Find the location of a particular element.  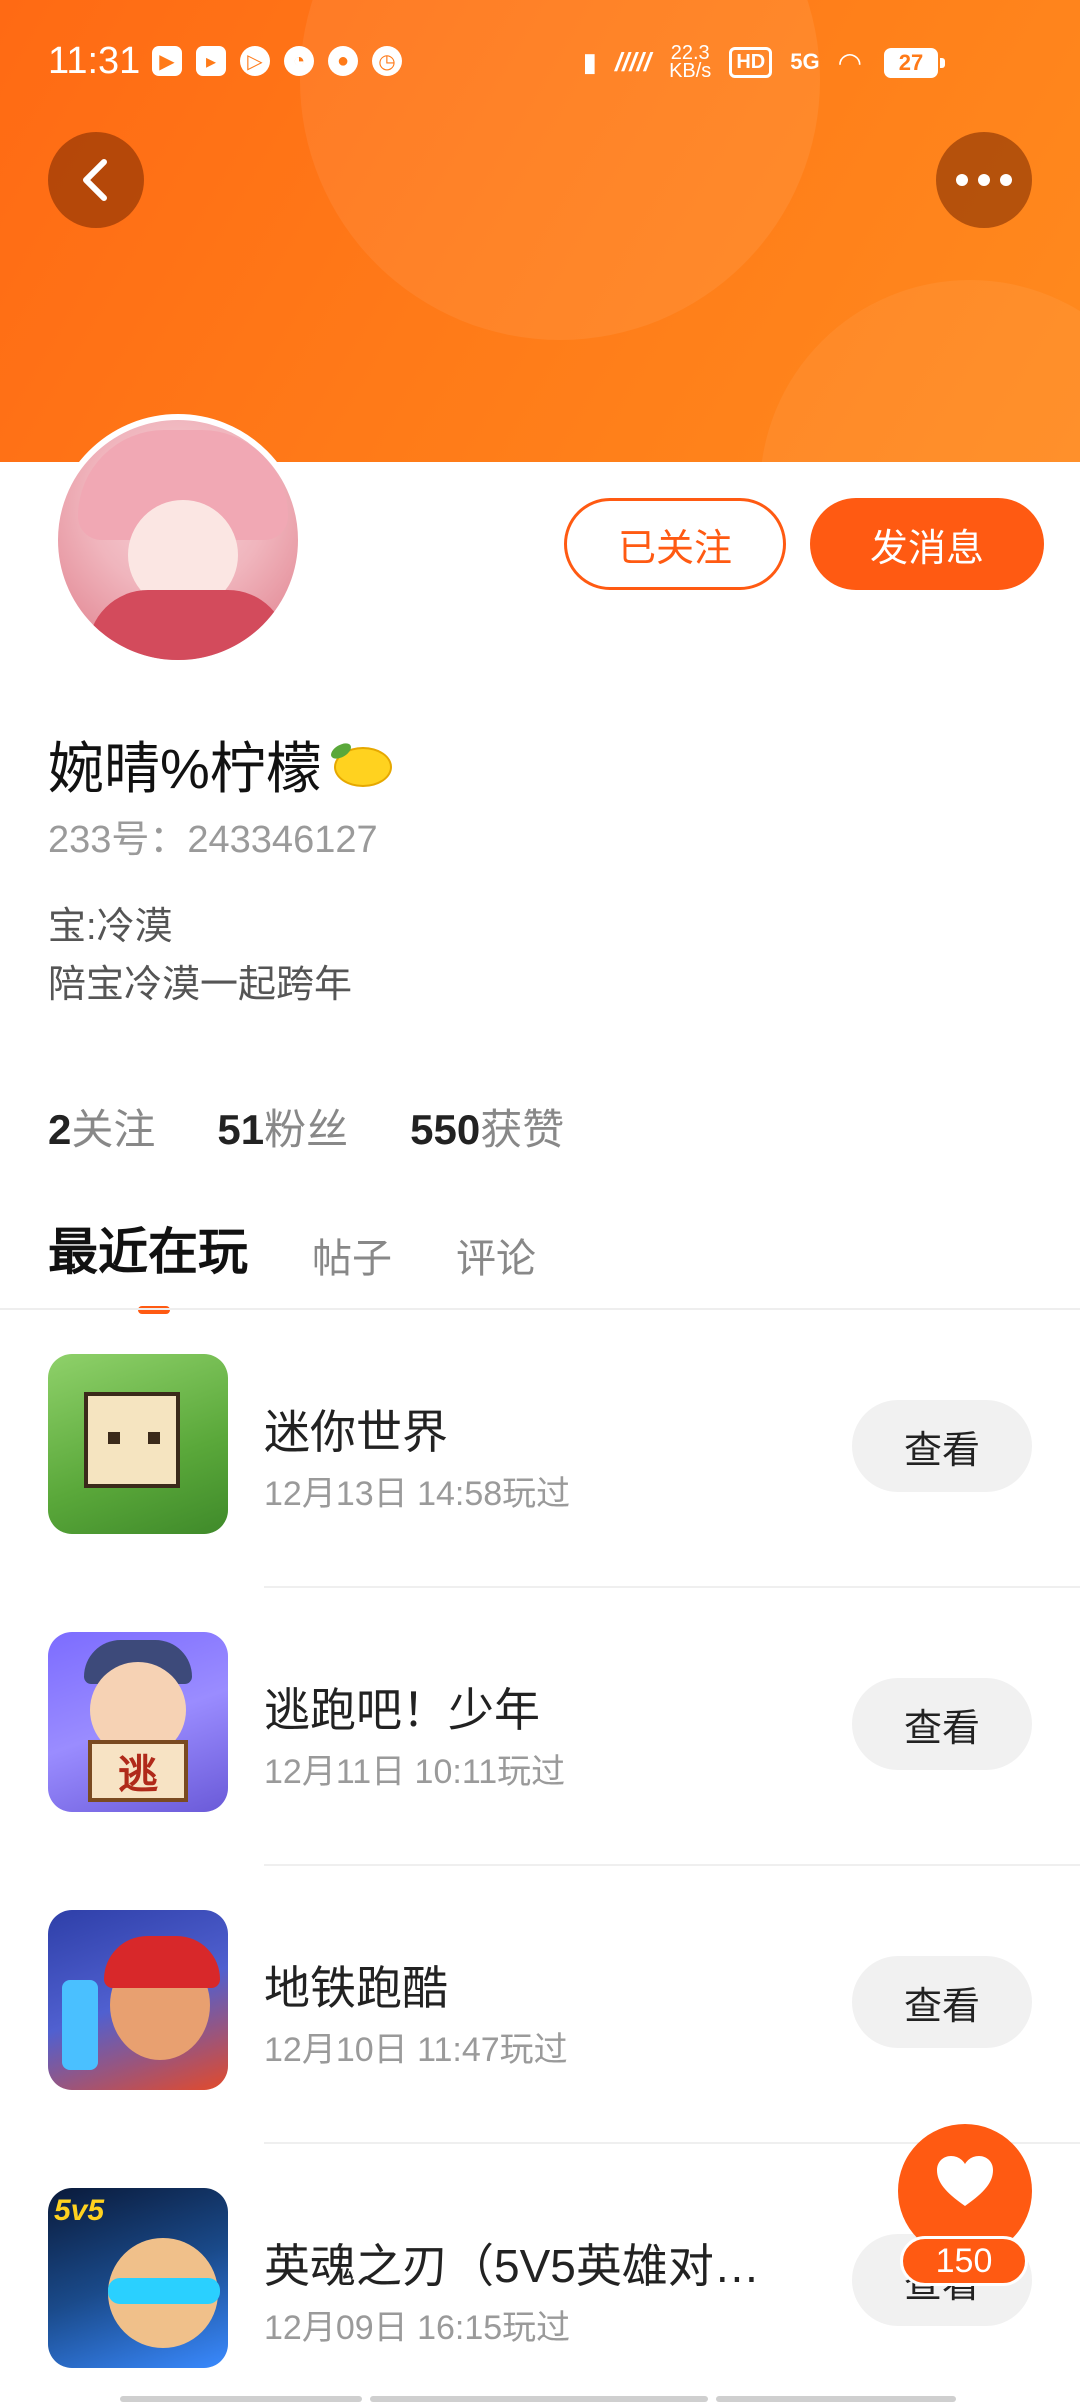

speed-app-icon: ◷ is located at coordinates (387, 61).